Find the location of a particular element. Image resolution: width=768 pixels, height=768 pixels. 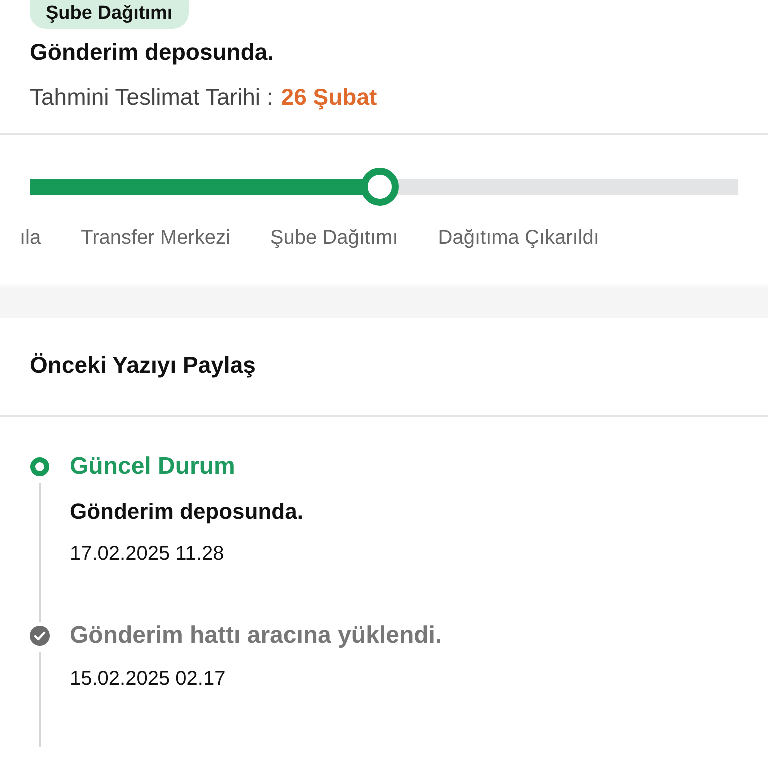

event-title: Güncel Durum is located at coordinates (153, 467).